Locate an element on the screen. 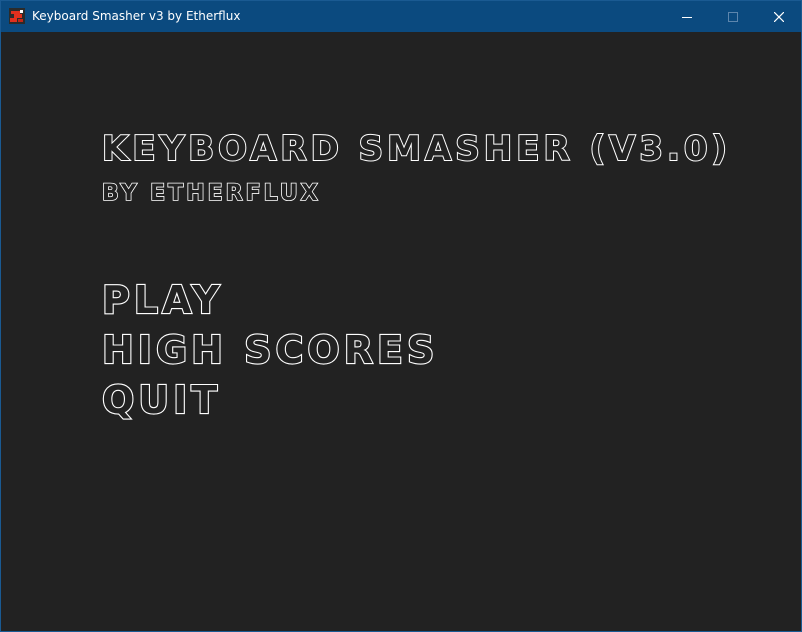 This screenshot has height=632, width=802. maximize-icon is located at coordinates (733, 16).